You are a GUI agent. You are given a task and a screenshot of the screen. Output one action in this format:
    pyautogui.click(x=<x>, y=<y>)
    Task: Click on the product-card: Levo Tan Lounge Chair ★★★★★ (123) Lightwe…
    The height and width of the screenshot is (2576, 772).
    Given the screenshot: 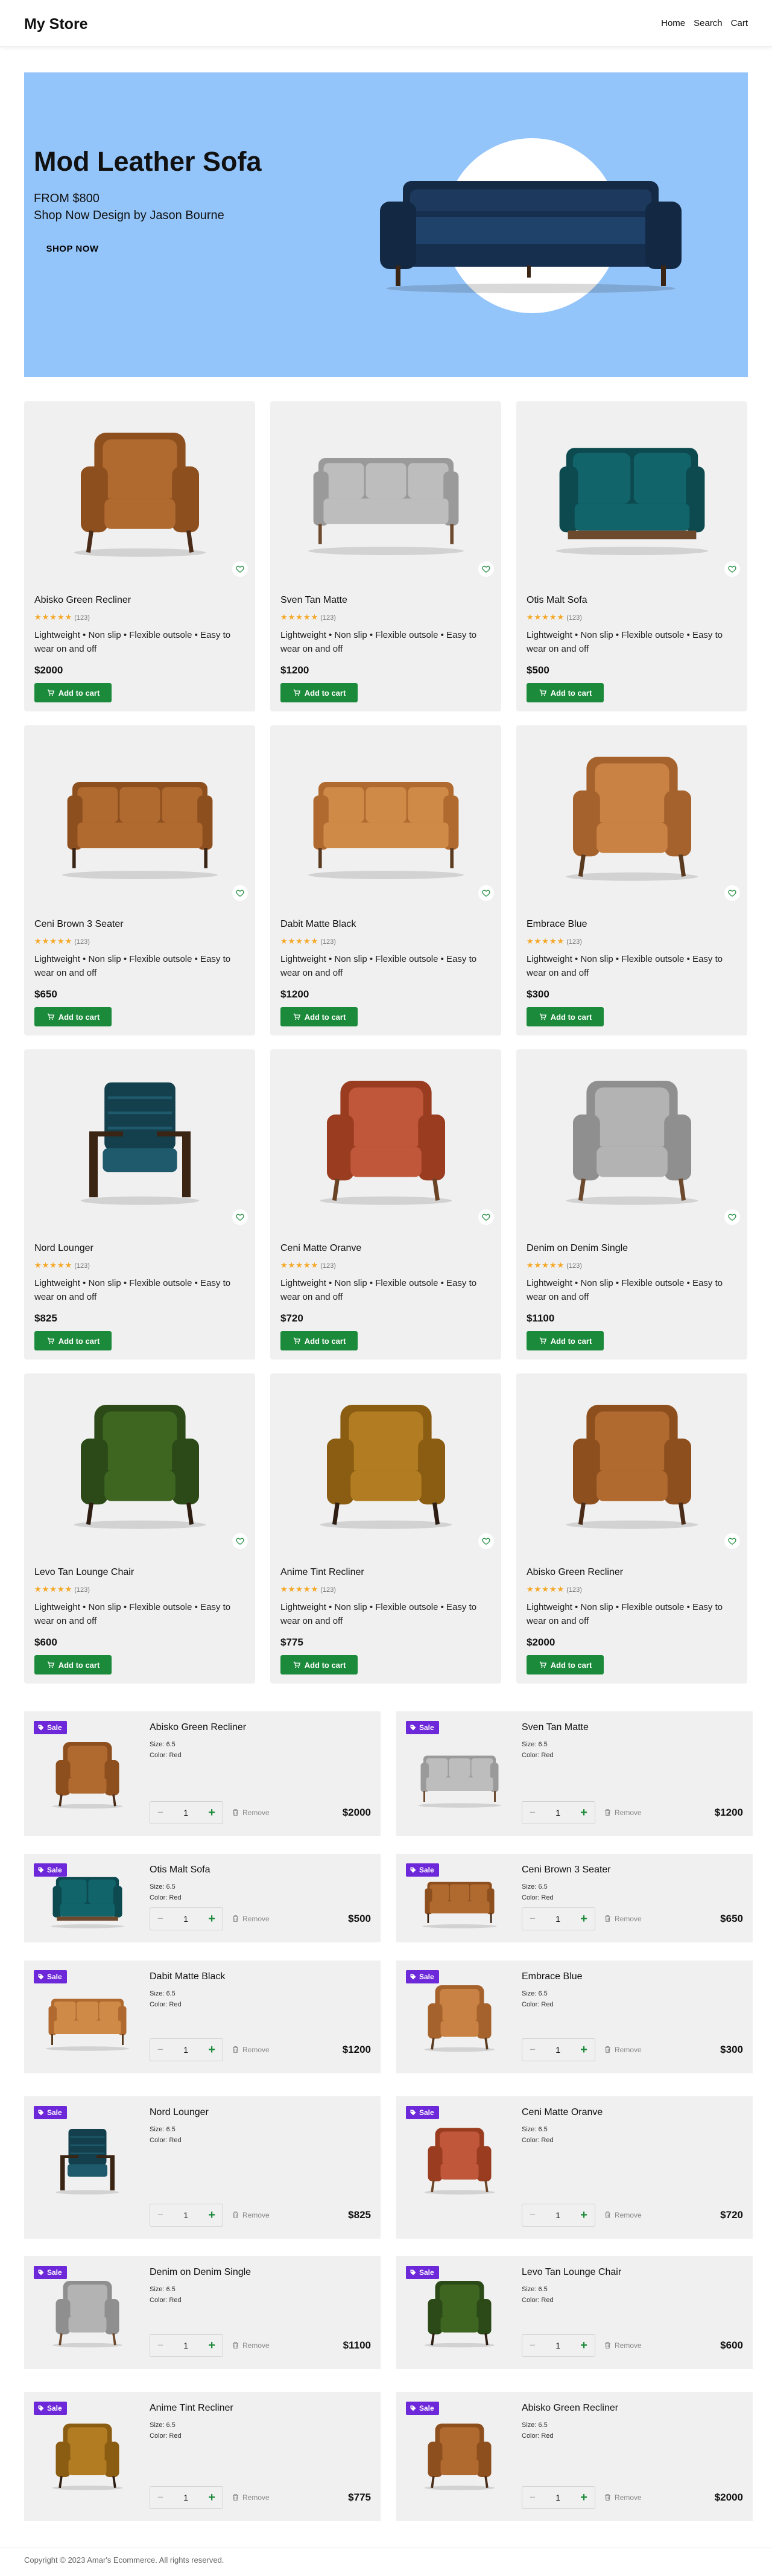 What is the action you would take?
    pyautogui.click(x=139, y=1529)
    